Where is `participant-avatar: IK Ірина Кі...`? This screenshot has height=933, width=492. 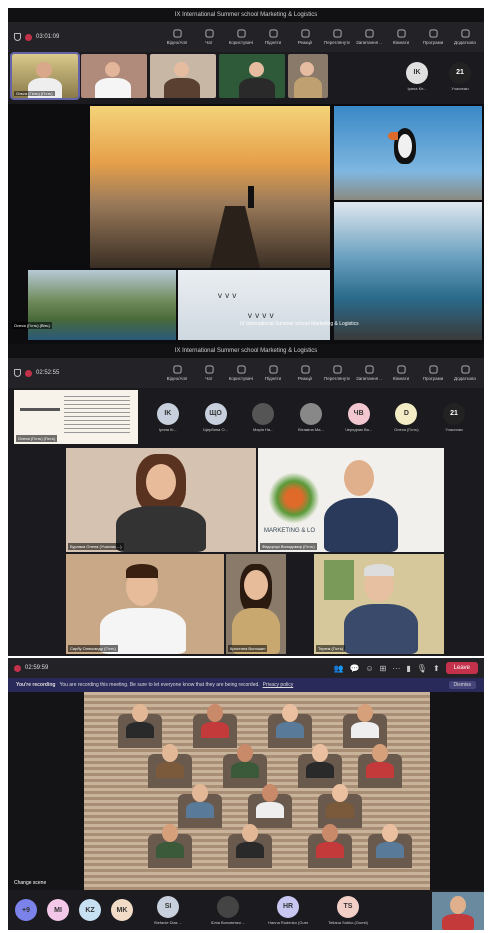
participant-avatar: IK Ірина Кі... is located at coordinates (168, 417).